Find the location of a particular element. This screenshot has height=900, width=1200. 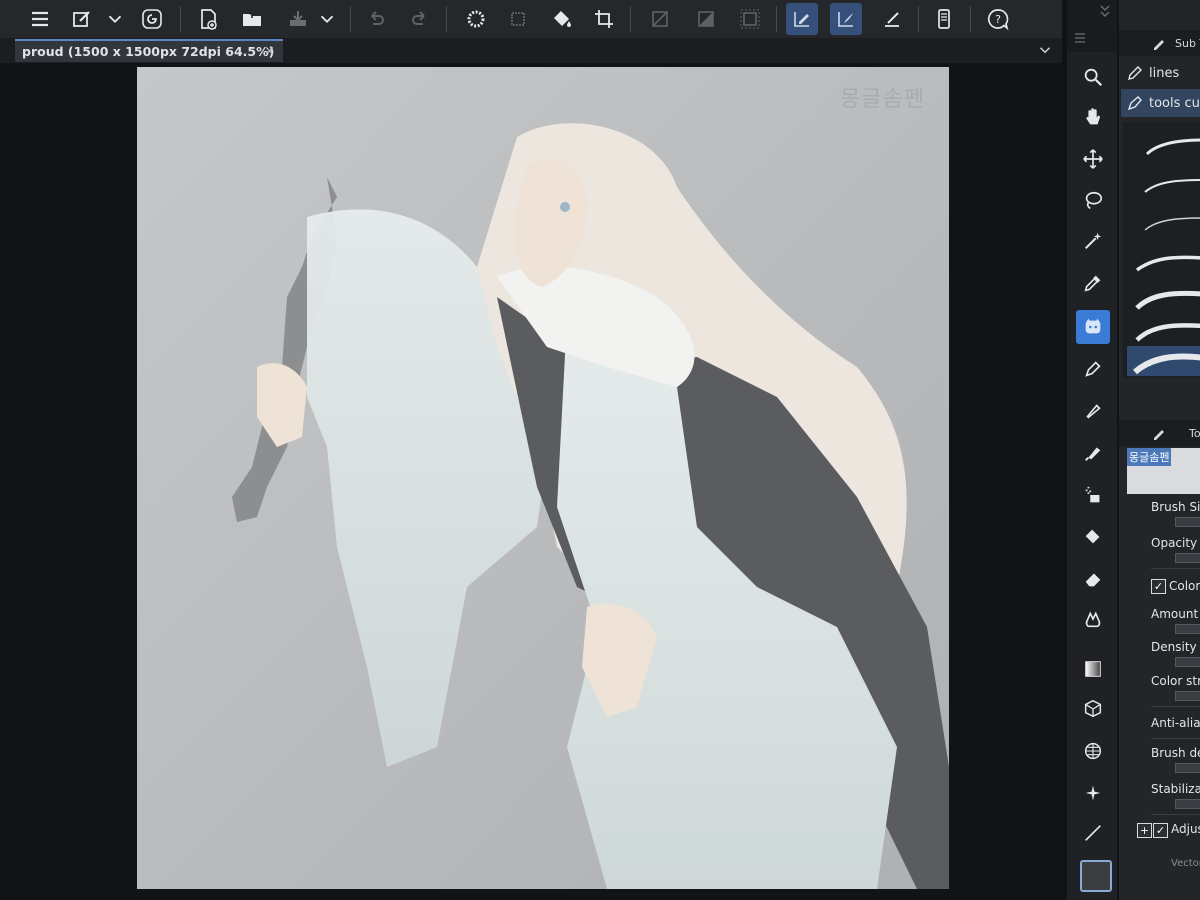

stroke-brush-icon is located at coordinates (846, 19).